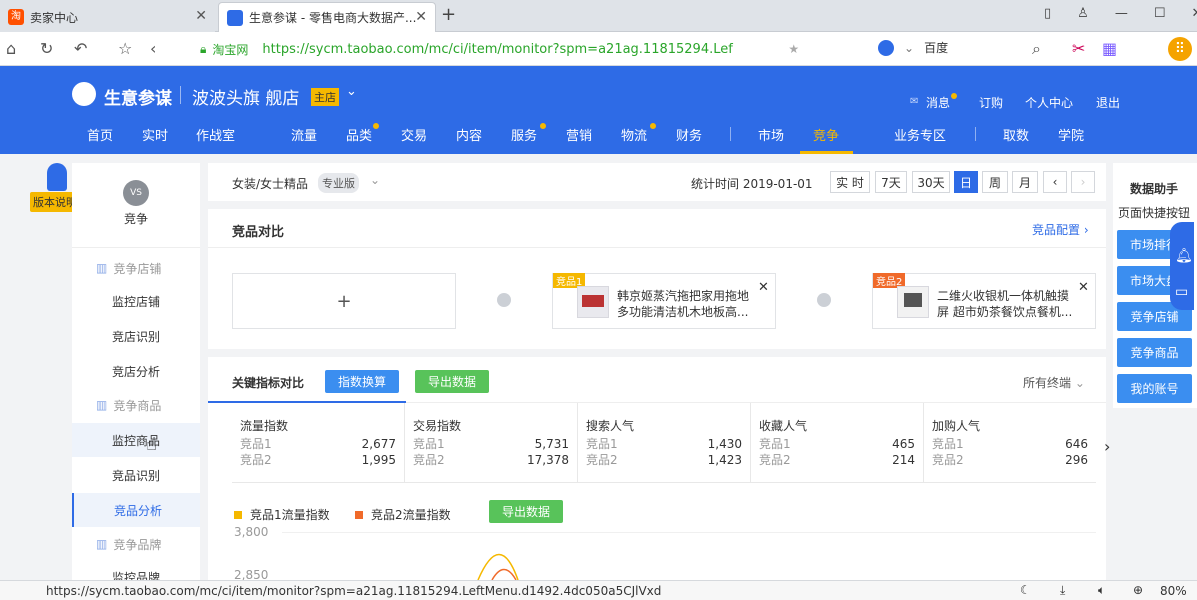 This screenshot has height=600, width=1197. What do you see at coordinates (931, 182) in the screenshot?
I see `period-30days: 30天` at bounding box center [931, 182].